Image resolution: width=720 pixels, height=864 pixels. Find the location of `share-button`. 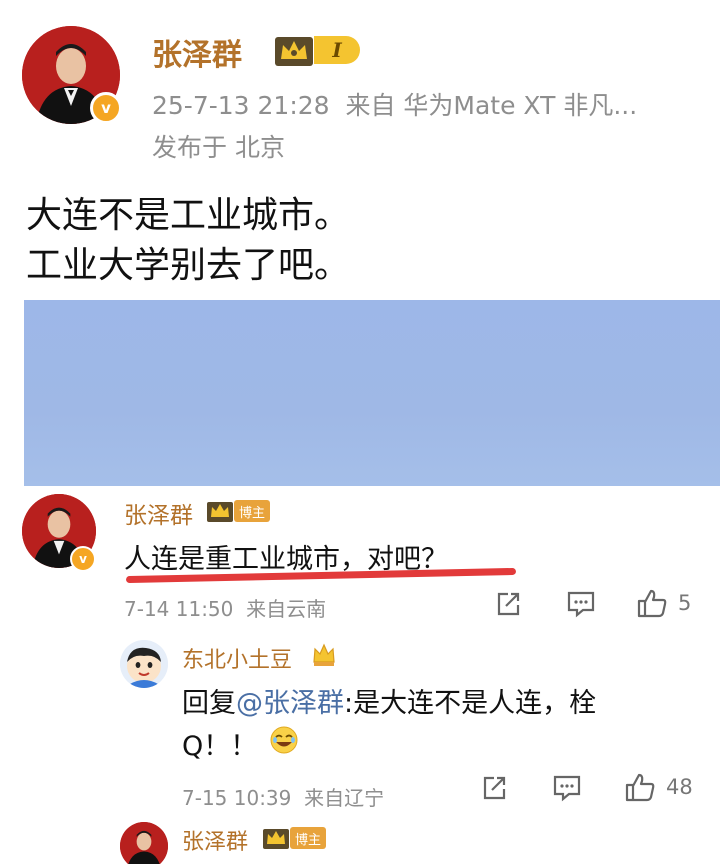

share-button is located at coordinates (508, 604).